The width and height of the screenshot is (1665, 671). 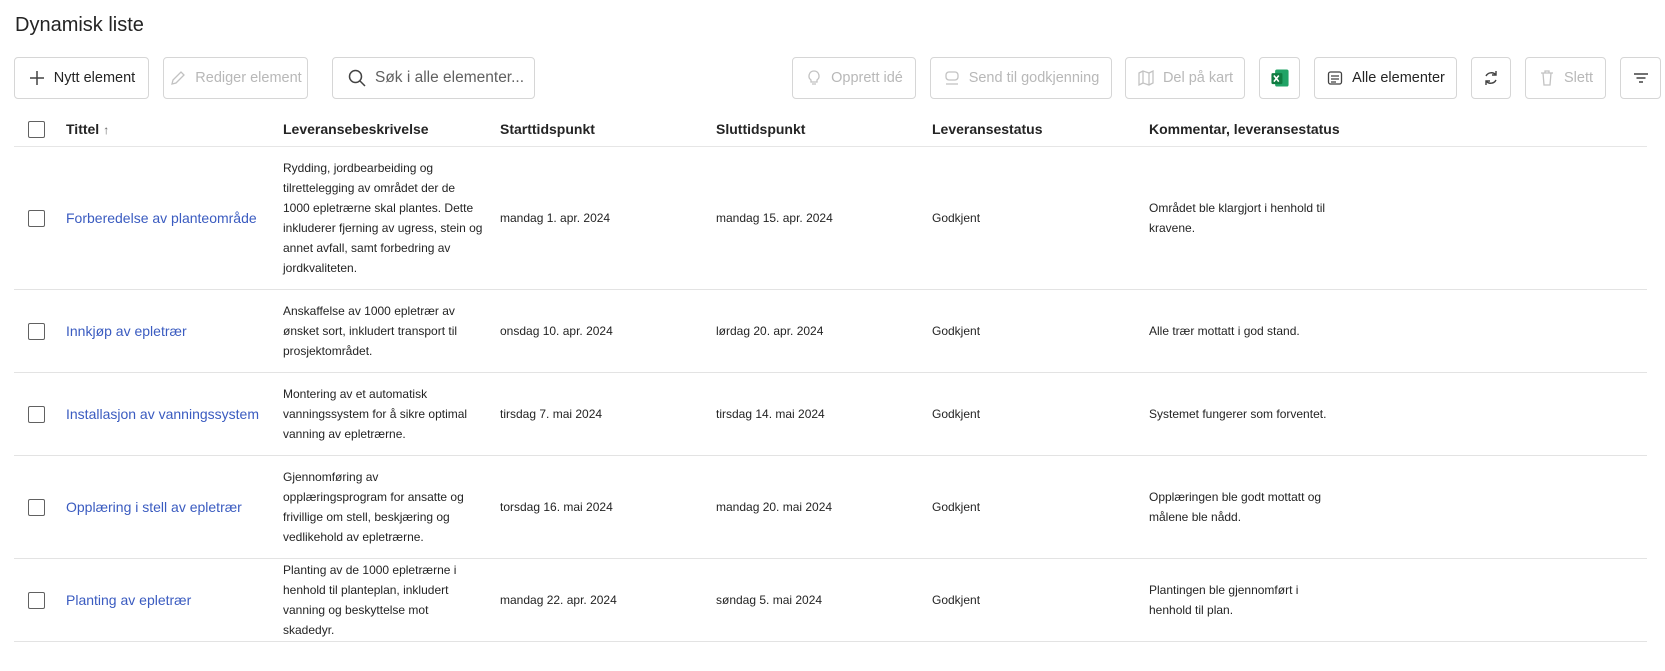 I want to click on row-start: onsdag 10. apr. 2024, so click(x=556, y=331).